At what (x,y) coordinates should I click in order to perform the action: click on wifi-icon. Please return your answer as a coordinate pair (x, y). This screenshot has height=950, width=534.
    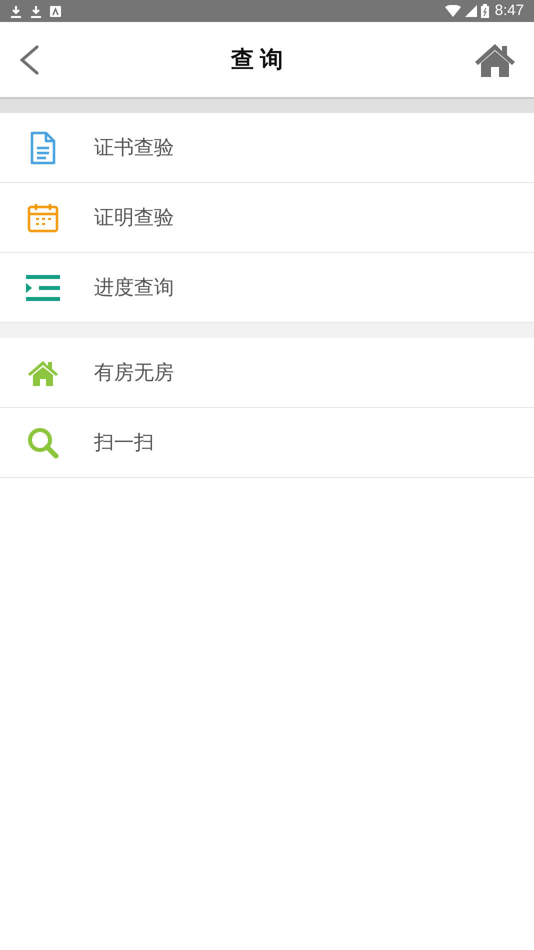
    Looking at the image, I should click on (452, 11).